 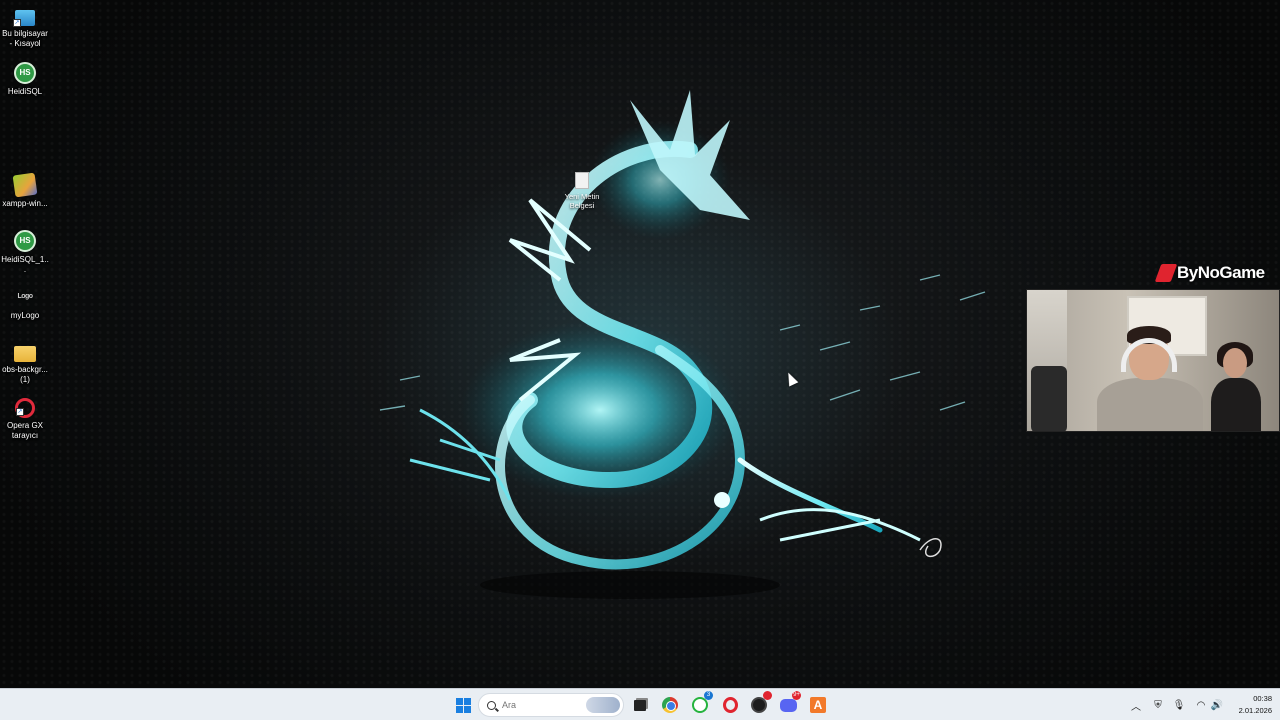 I want to click on show-hidden-icons-button: ︿, so click(x=1136, y=705).